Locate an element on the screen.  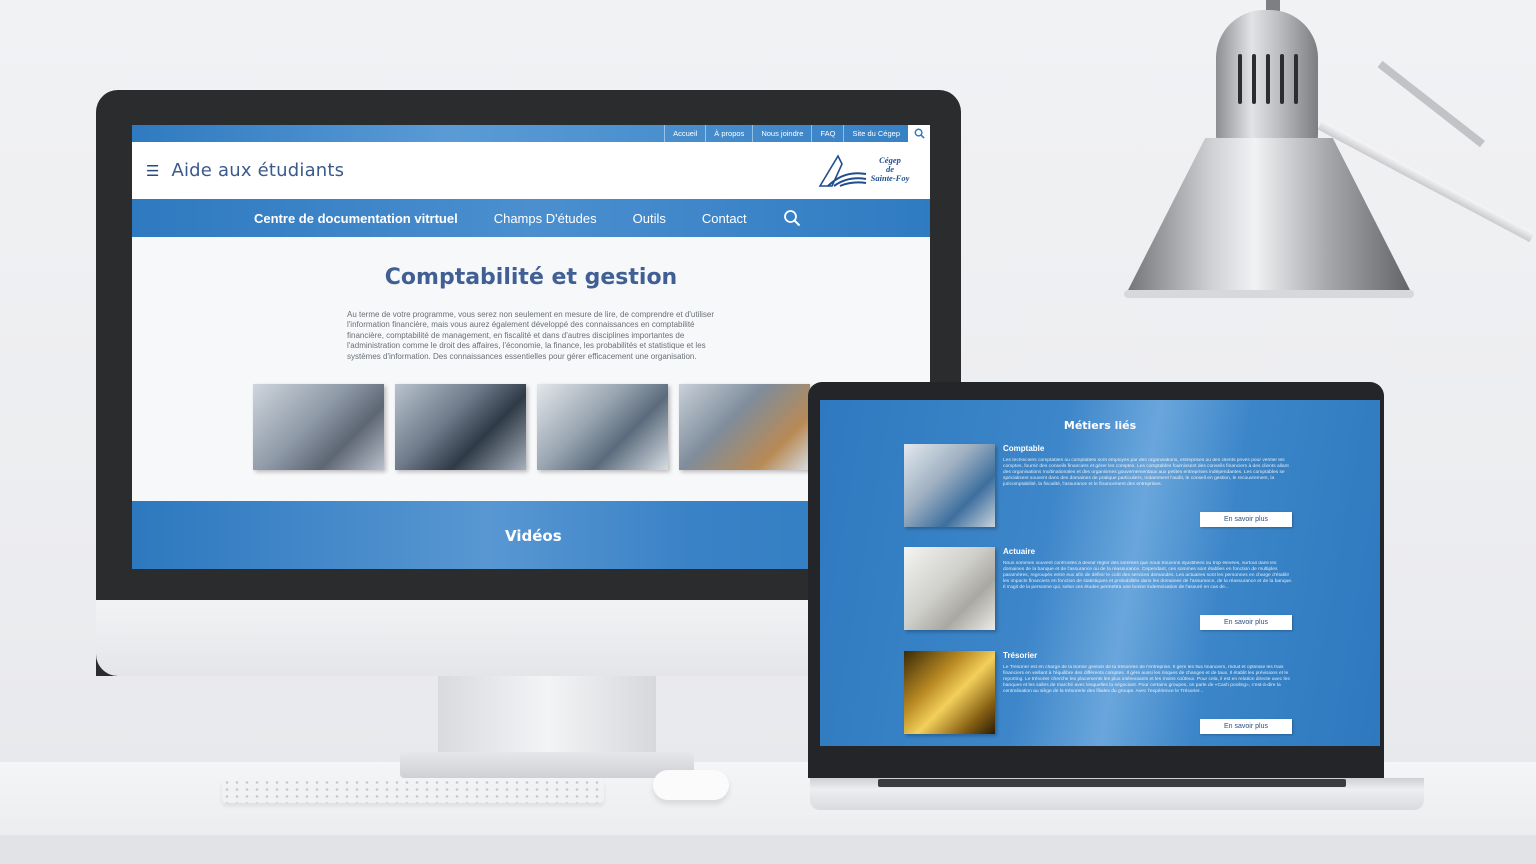
topbar-link-accueil: Accueil is located at coordinates (684, 133).